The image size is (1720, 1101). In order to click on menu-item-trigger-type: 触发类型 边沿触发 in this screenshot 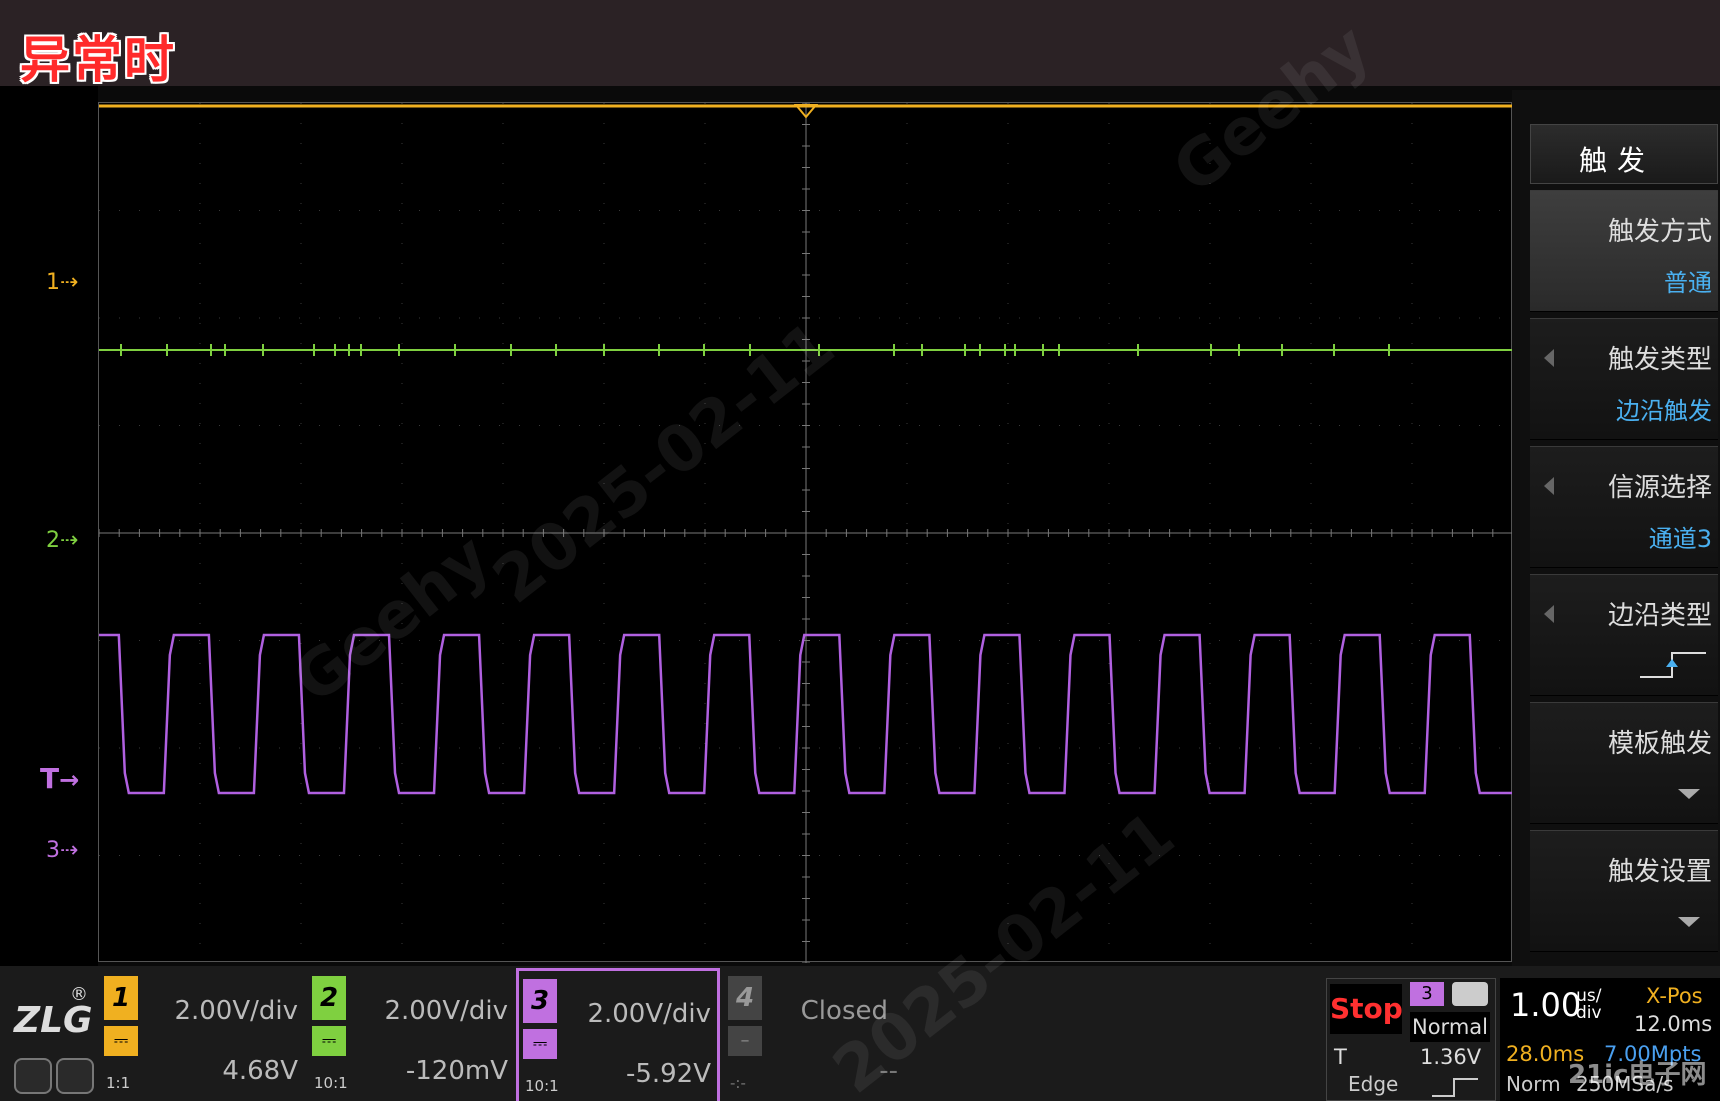, I will do `click(1624, 379)`.